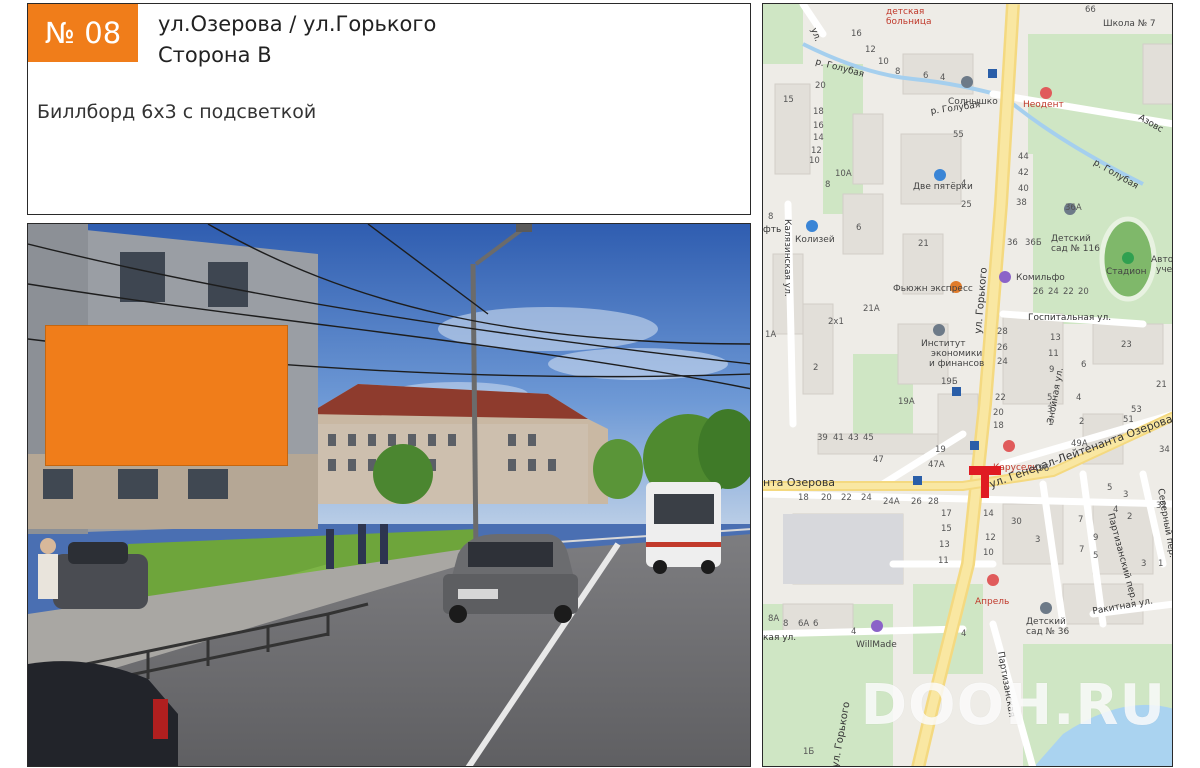 The height and width of the screenshot is (768, 1200). I want to click on location-number-badge: № 08, so click(83, 33).